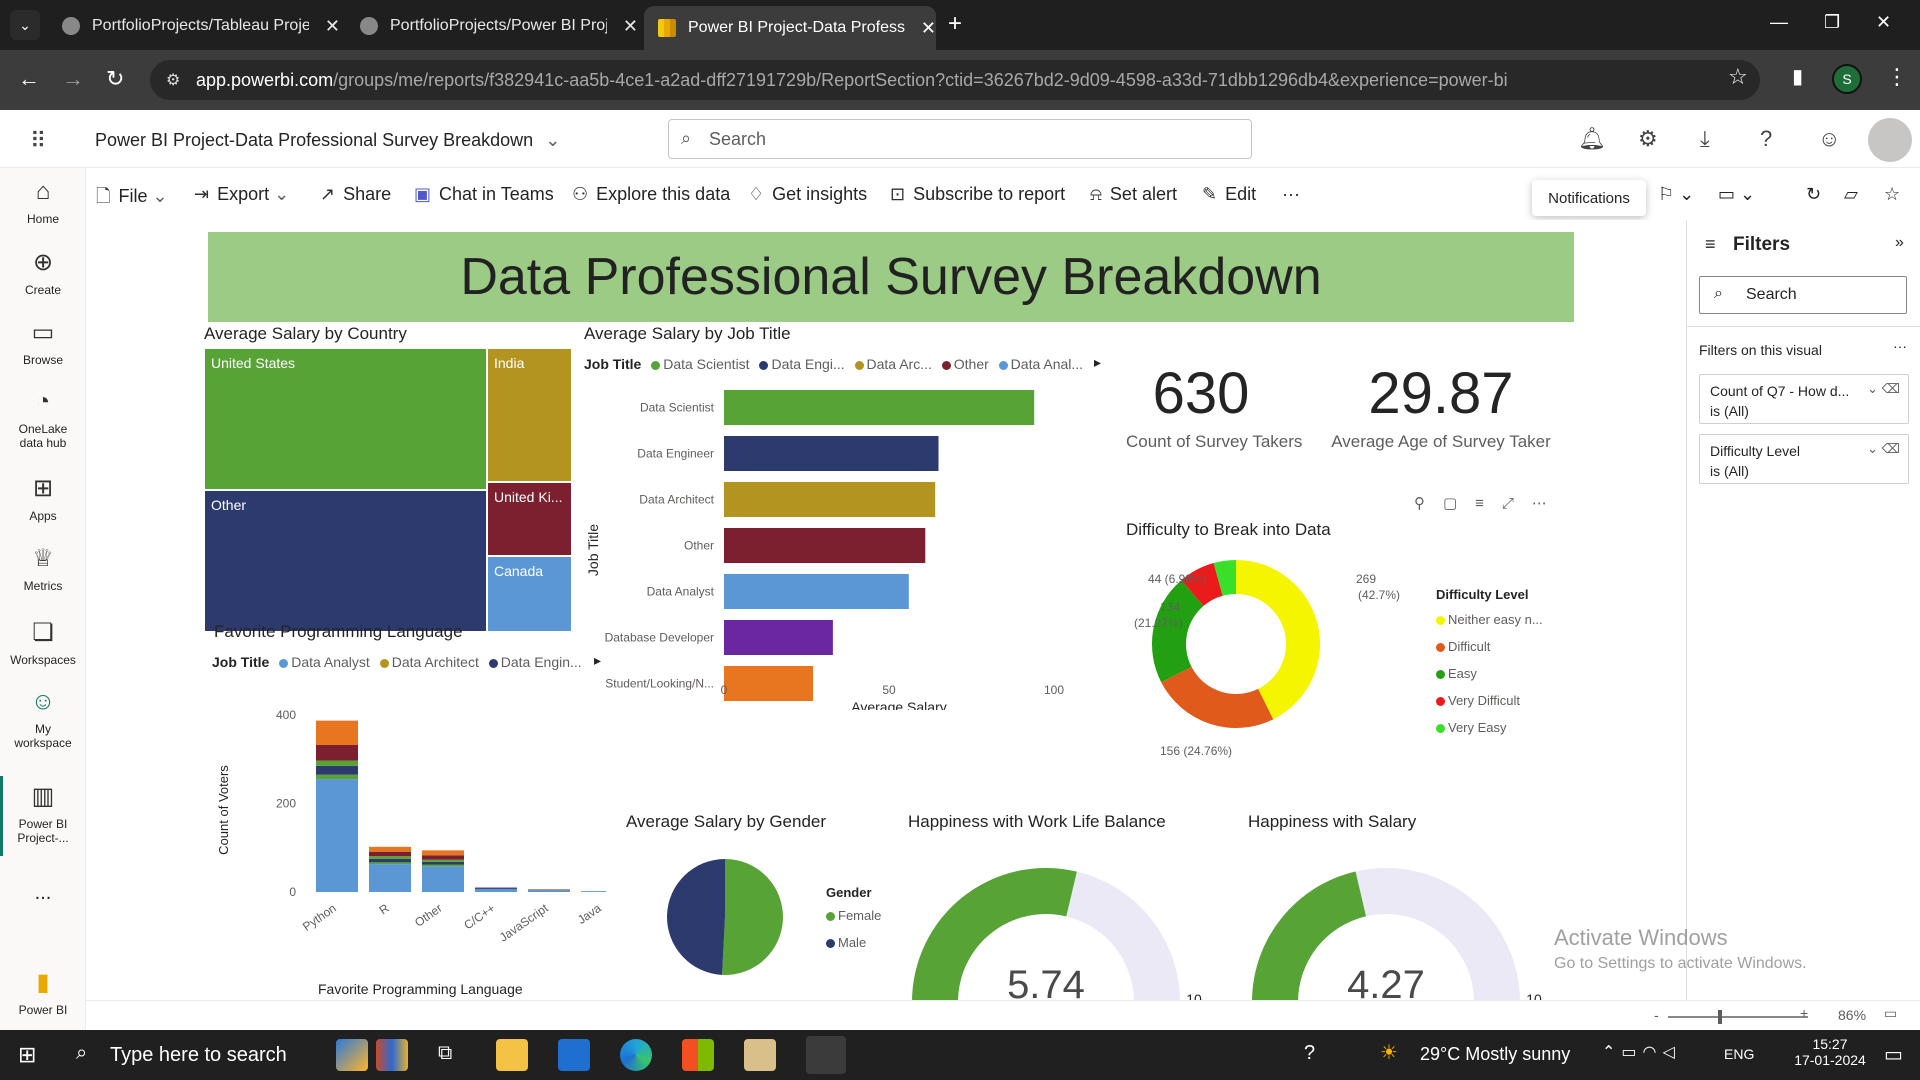 This screenshot has width=1920, height=1080. What do you see at coordinates (1133, 194) in the screenshot?
I see `set-alert-button: ⍾ Set alert` at bounding box center [1133, 194].